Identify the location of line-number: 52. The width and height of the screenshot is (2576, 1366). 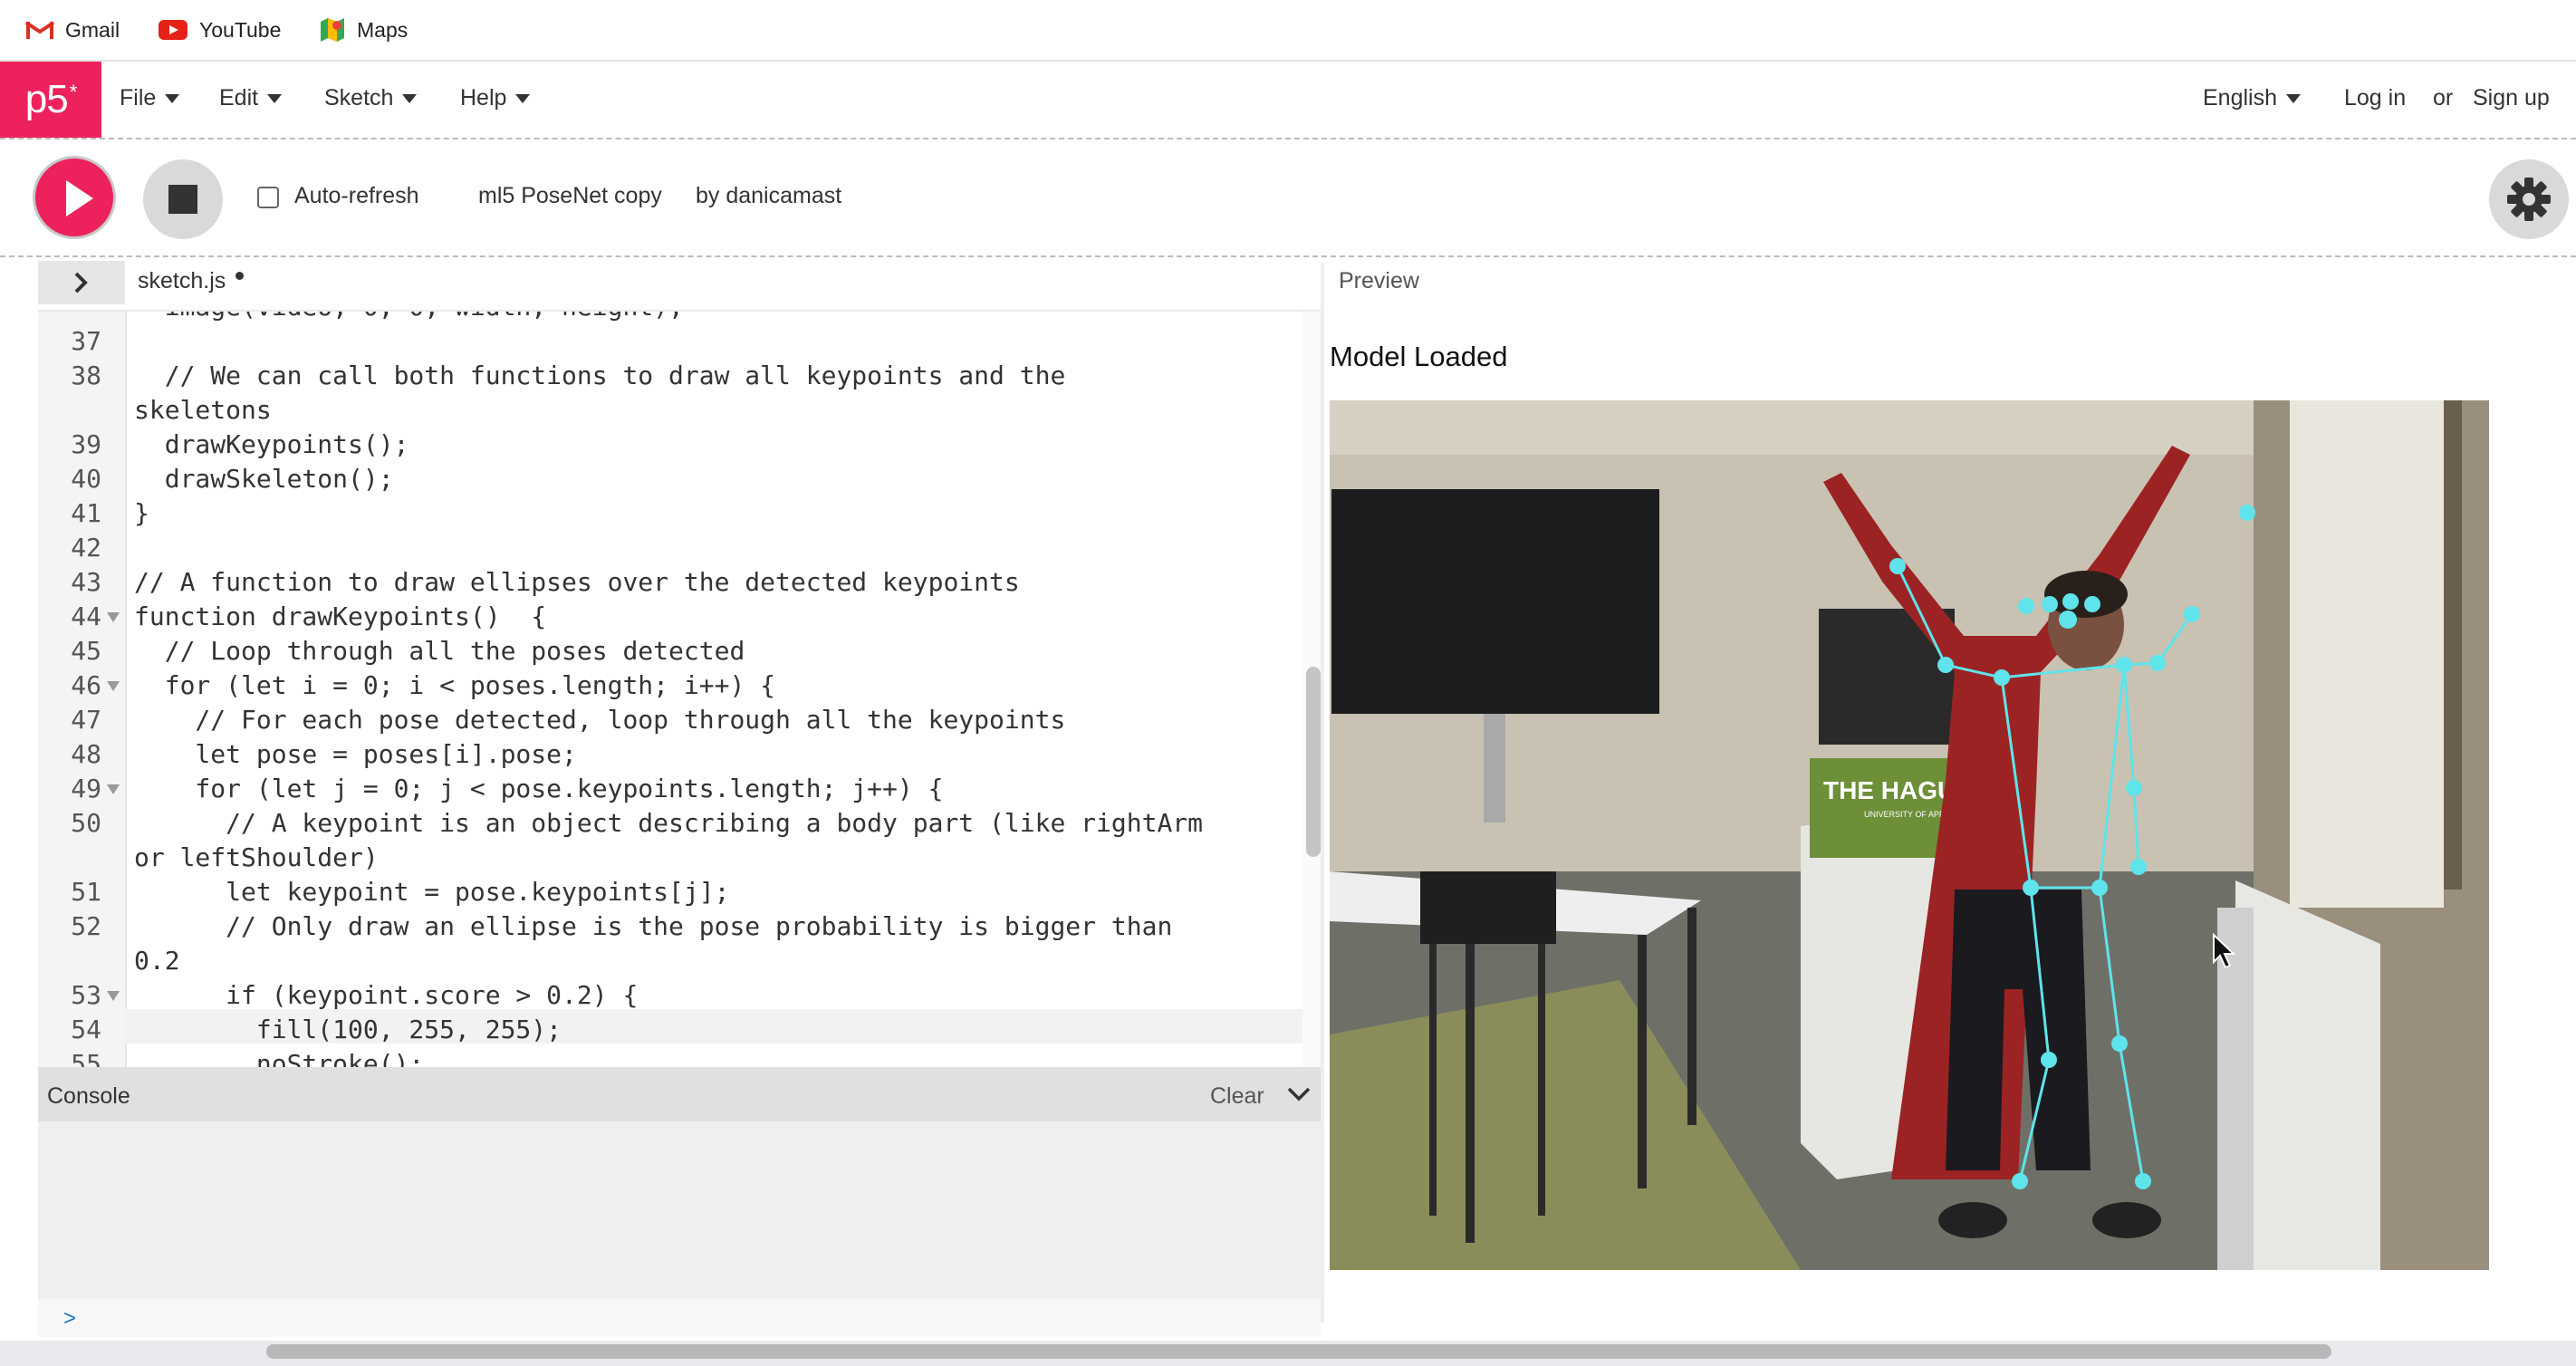
(86, 926).